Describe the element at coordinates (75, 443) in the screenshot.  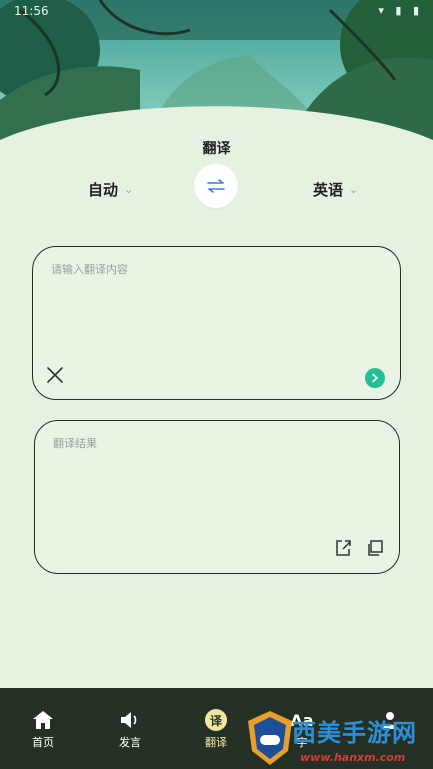
I see `result-placeholder: 翻译结果` at that location.